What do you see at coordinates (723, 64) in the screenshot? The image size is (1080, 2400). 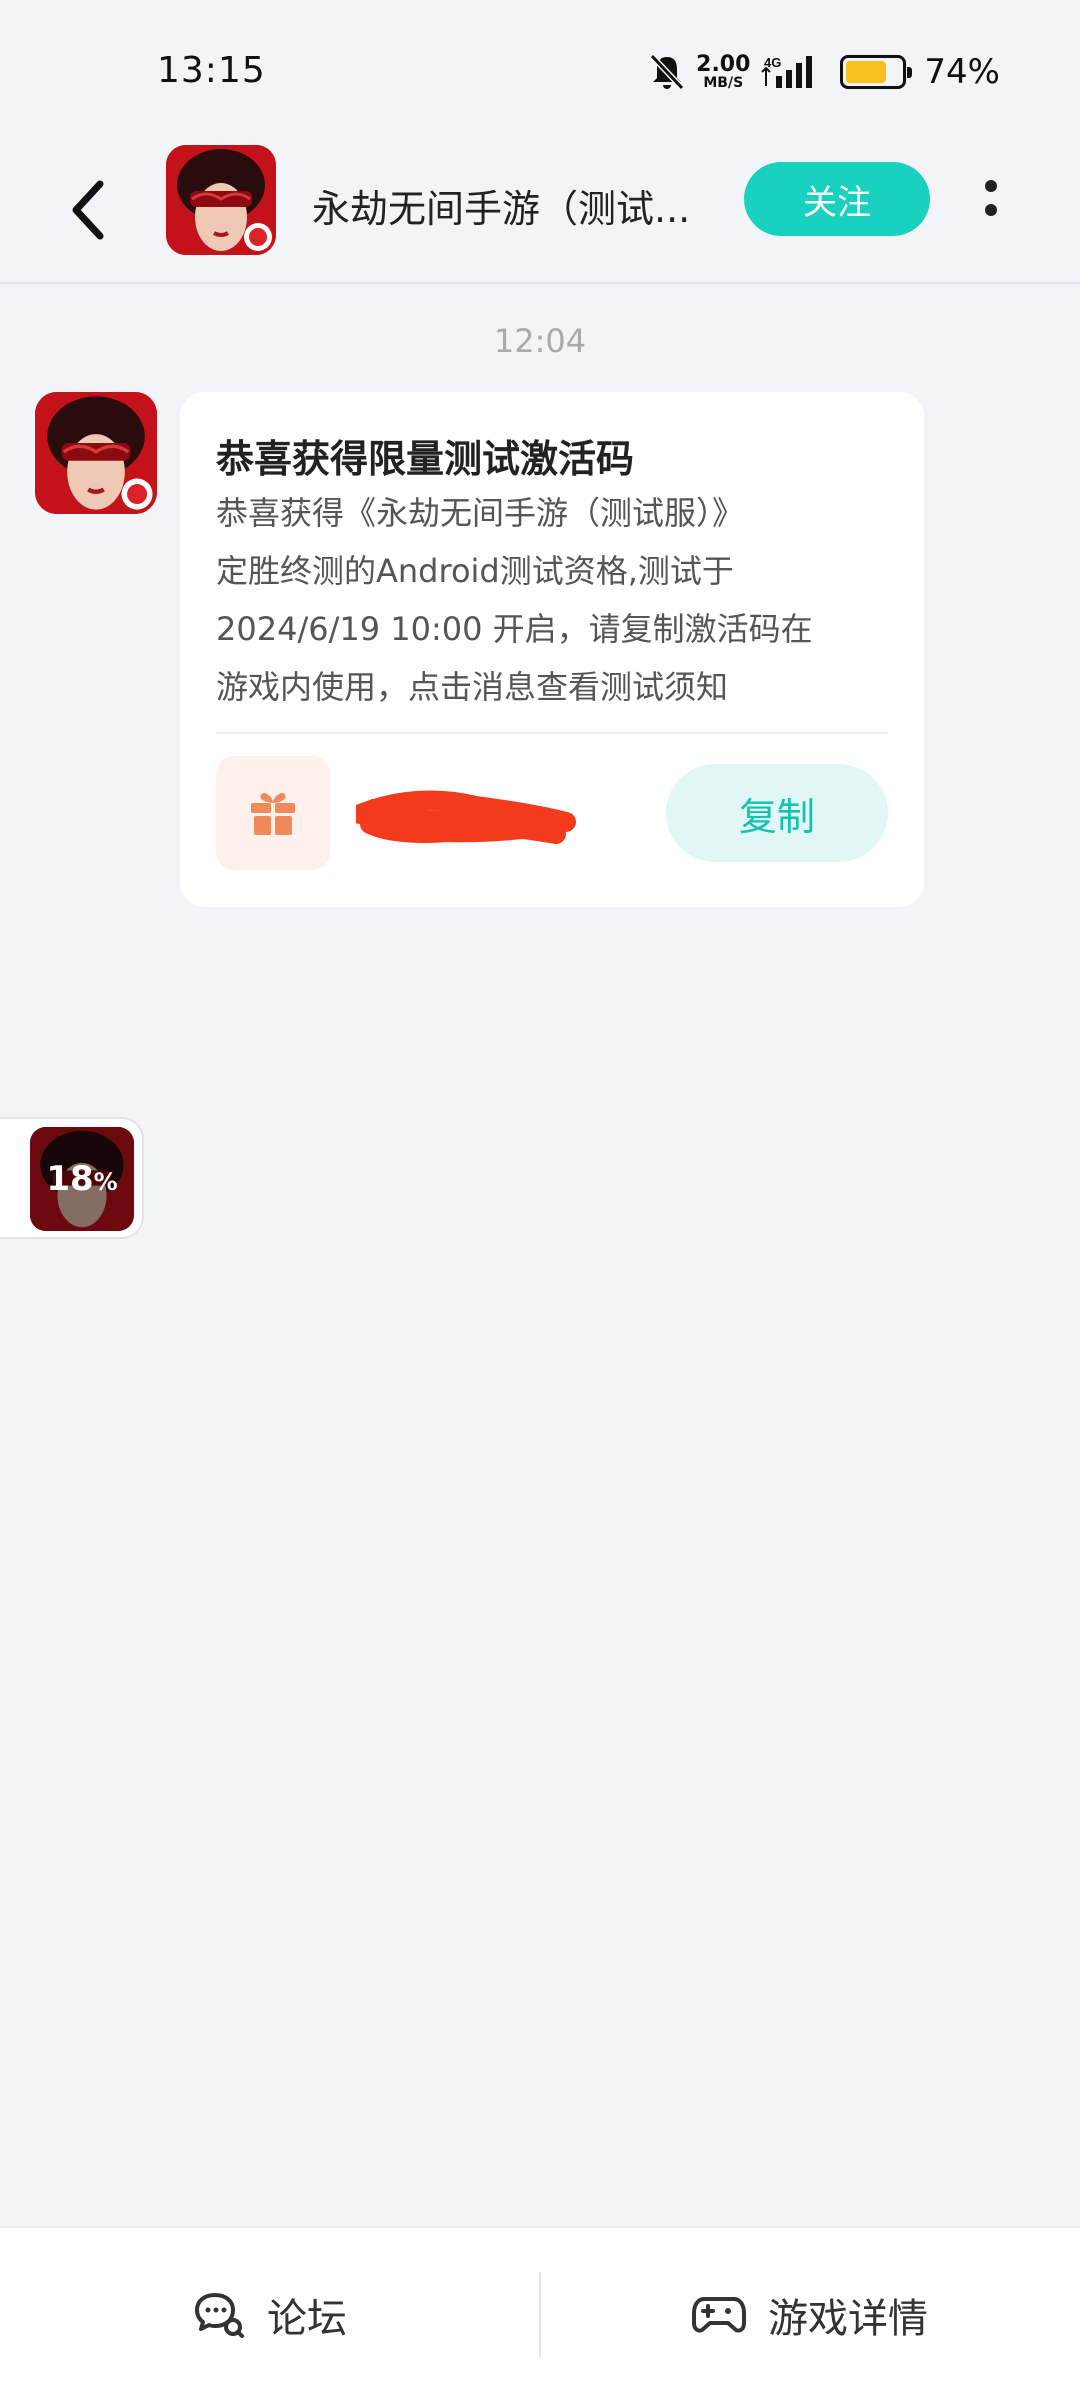 I see `net-speed-value: 2.00` at bounding box center [723, 64].